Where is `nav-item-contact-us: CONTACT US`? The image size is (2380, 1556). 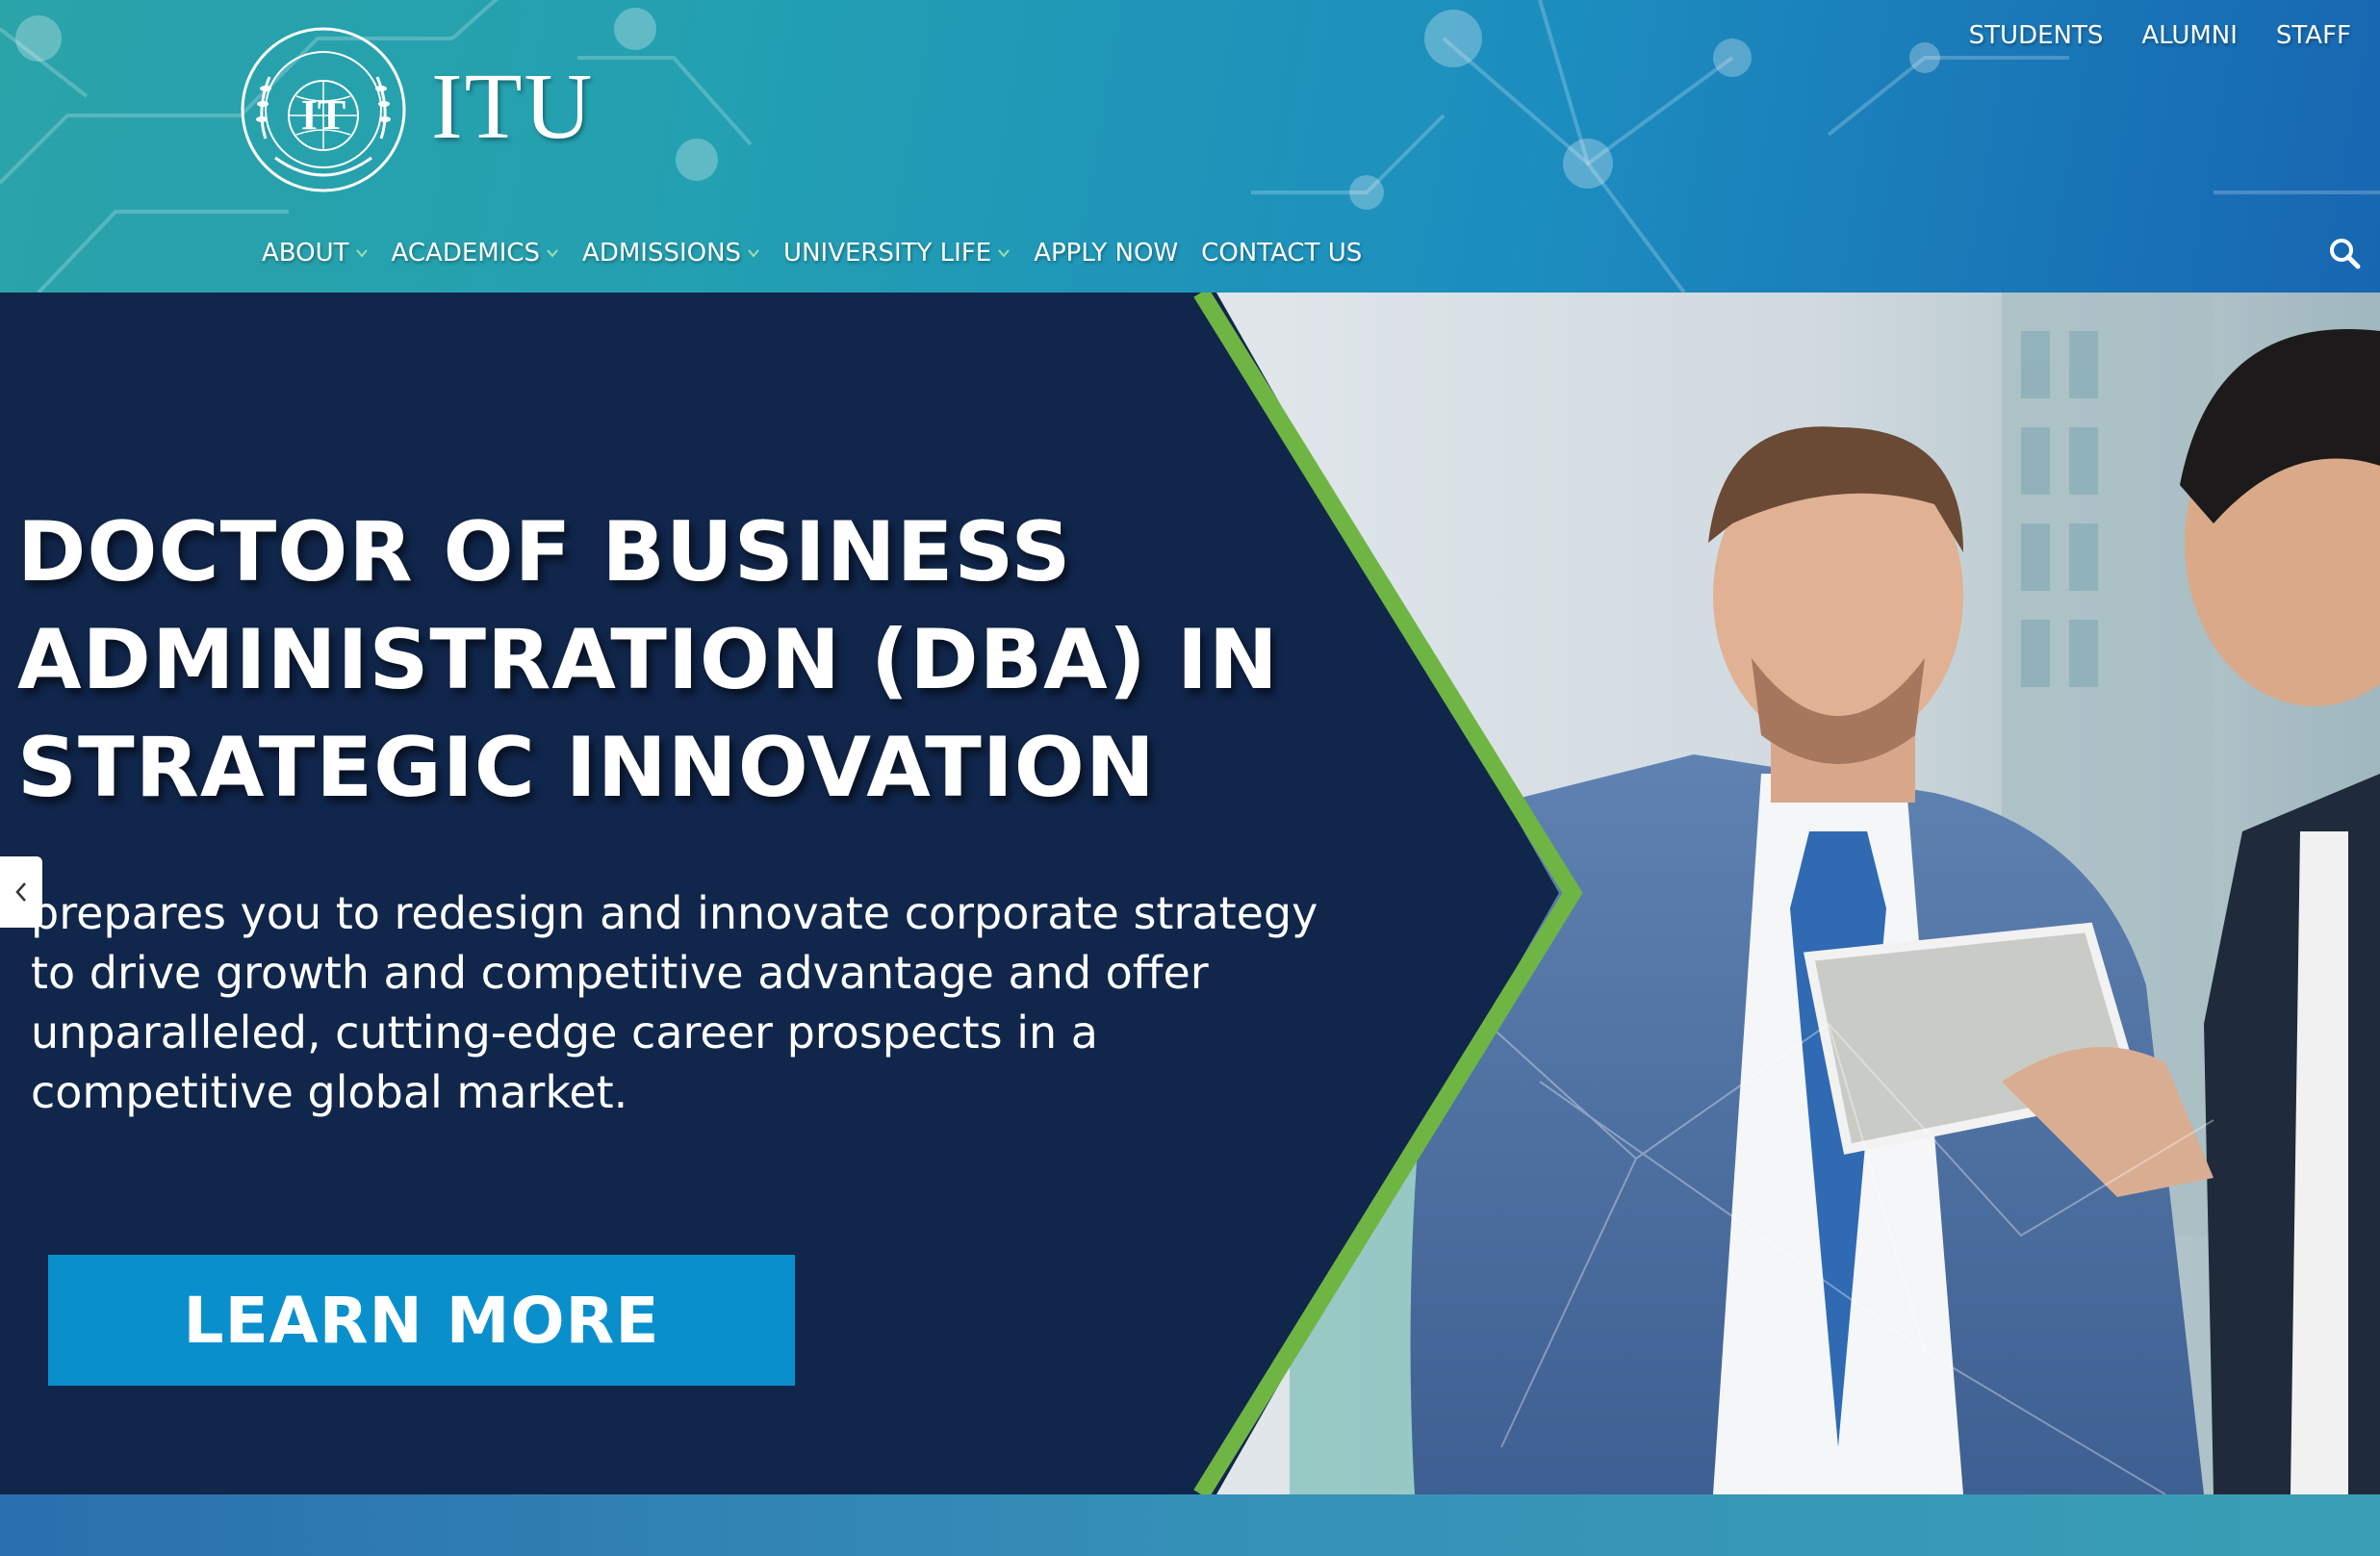
nav-item-contact-us: CONTACT US is located at coordinates (1281, 253).